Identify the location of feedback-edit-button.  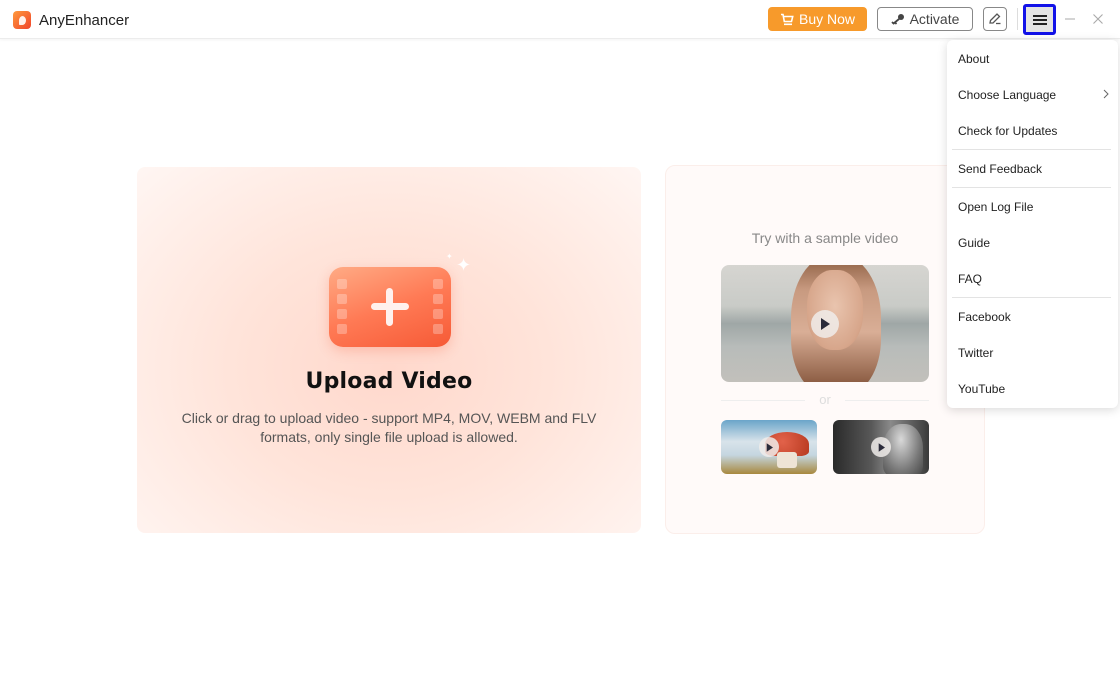
(995, 19).